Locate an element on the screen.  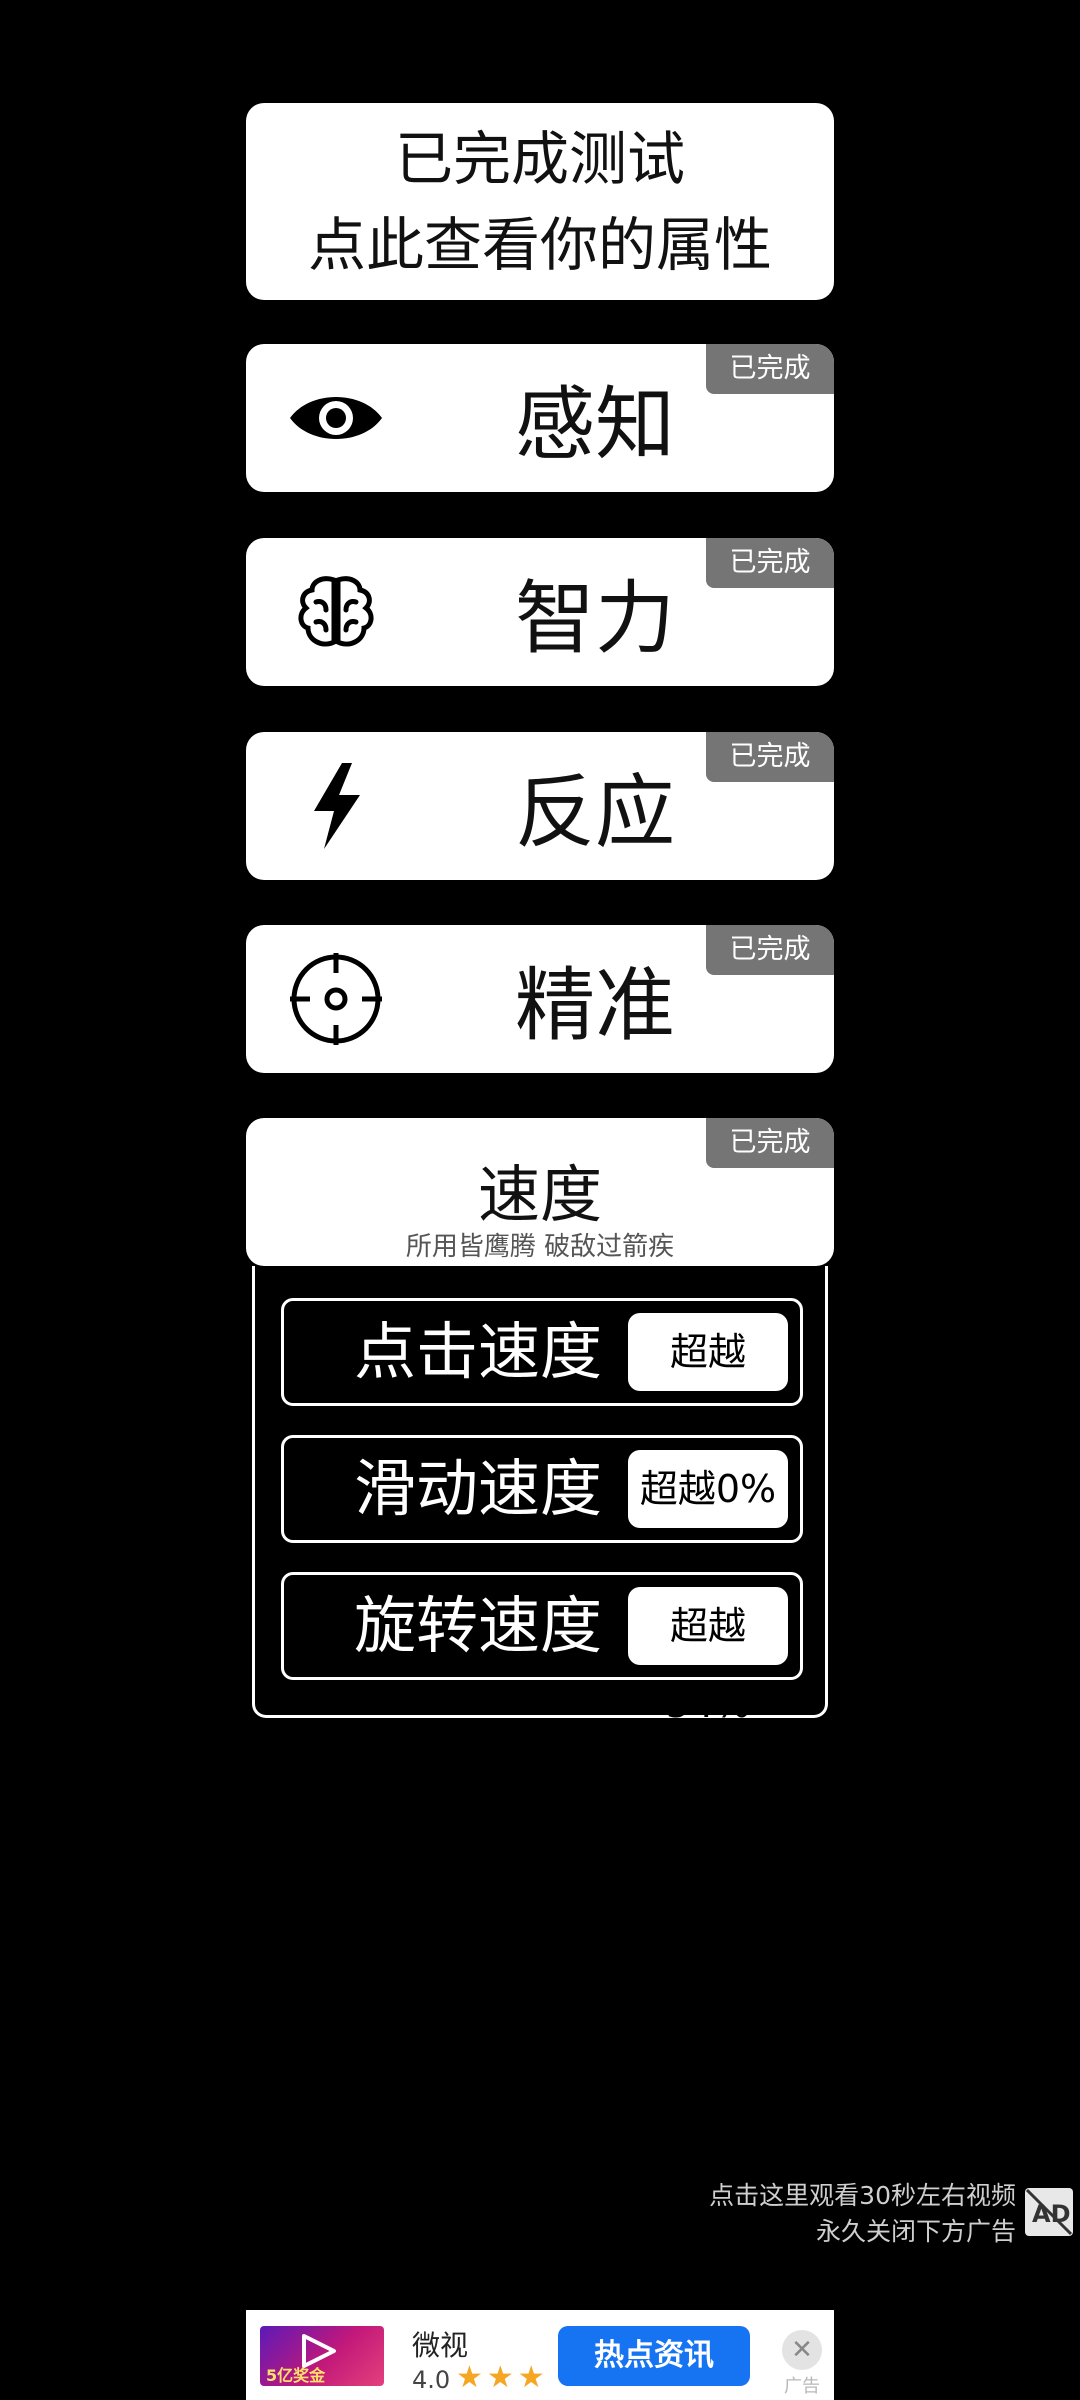
ad-tag: 广告 is located at coordinates (802, 2386).